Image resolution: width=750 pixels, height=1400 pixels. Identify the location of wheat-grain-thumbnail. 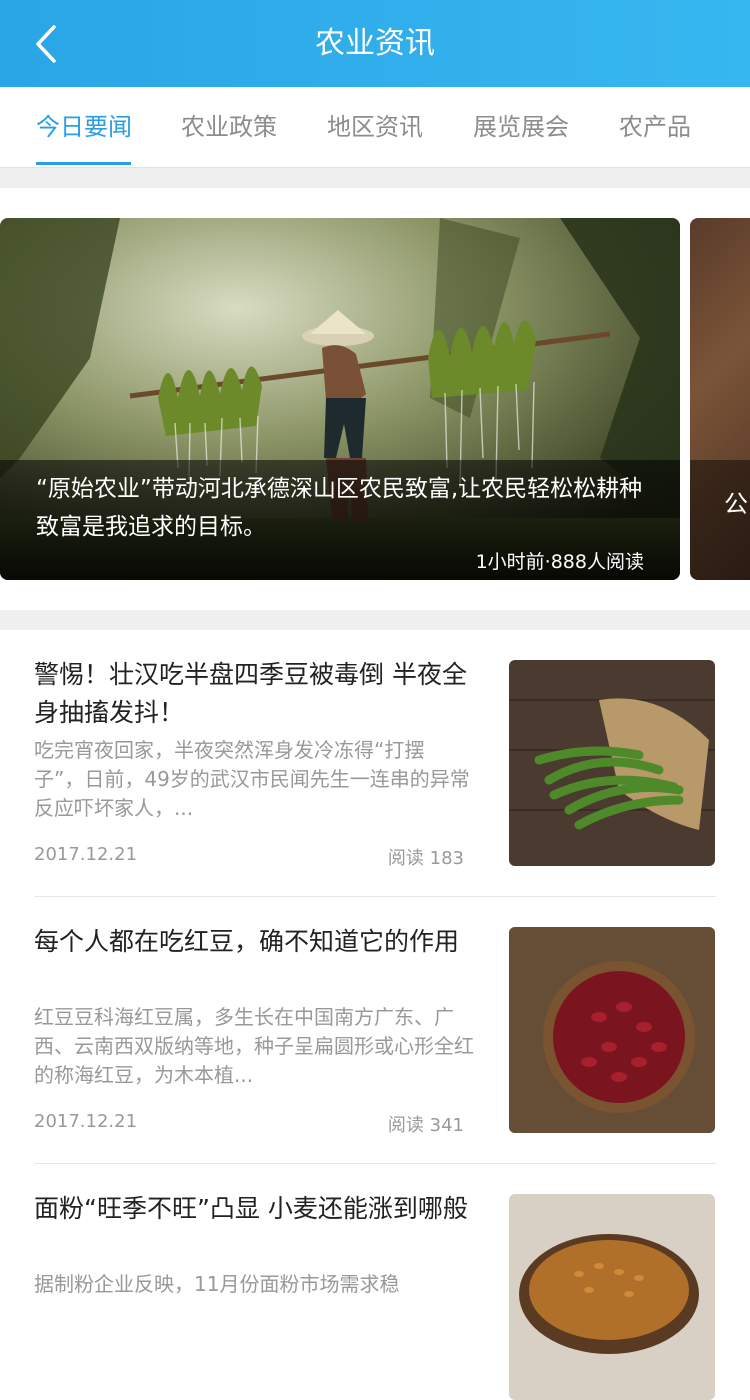
(612, 1297).